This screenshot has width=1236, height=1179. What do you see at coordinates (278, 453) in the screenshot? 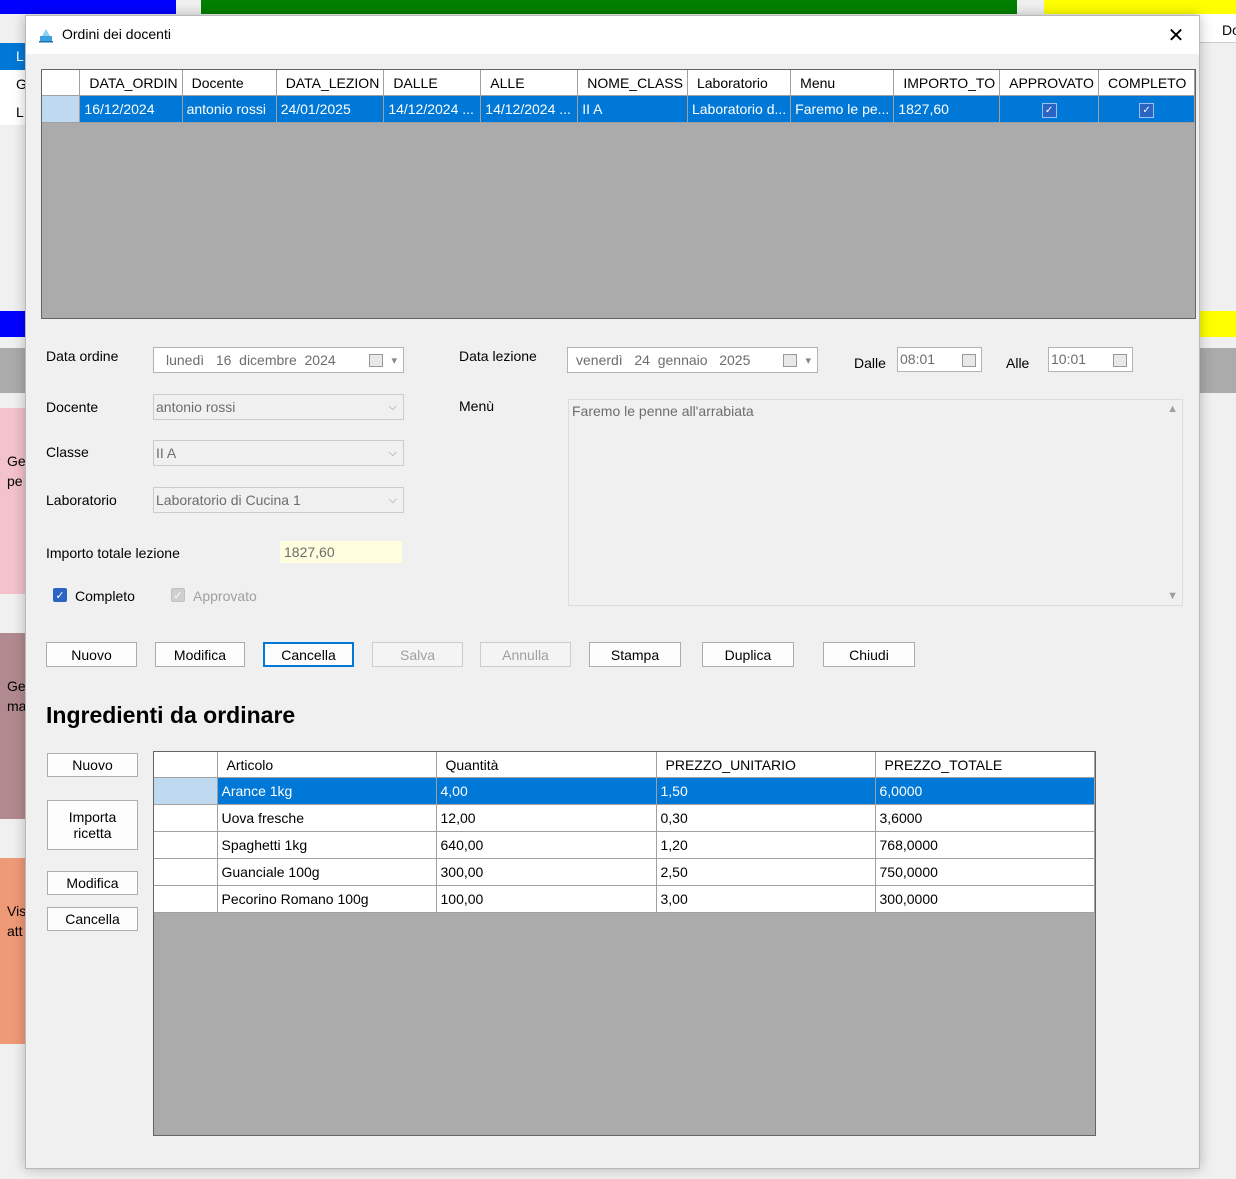
I see `classe-select: II A ⌵` at bounding box center [278, 453].